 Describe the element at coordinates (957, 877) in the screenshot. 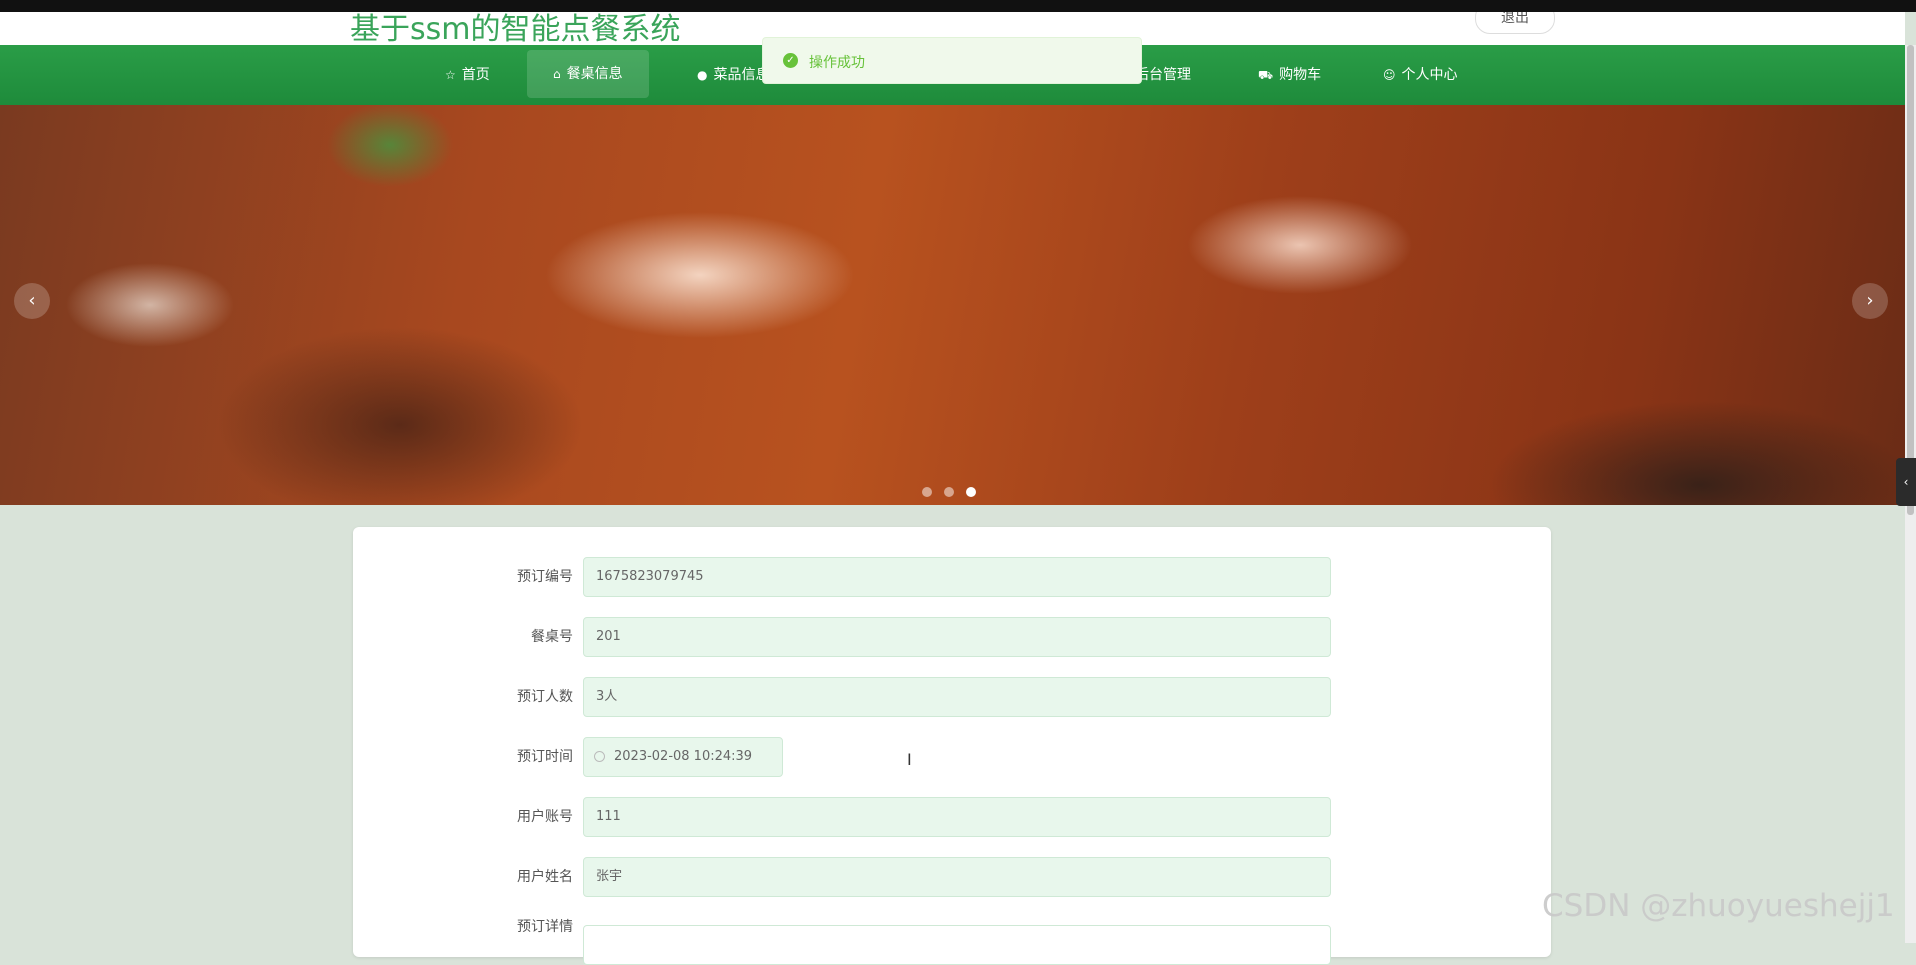

I see `user-name-field: 张宇` at that location.